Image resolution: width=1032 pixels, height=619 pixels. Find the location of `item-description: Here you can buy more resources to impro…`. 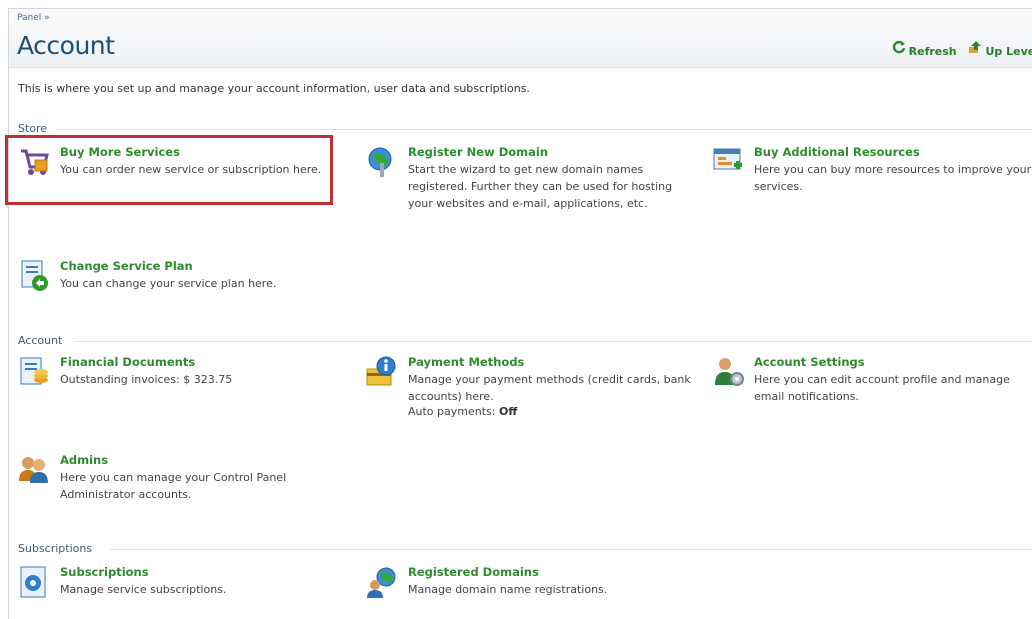

item-description: Here you can buy more resources to impro… is located at coordinates (893, 178).